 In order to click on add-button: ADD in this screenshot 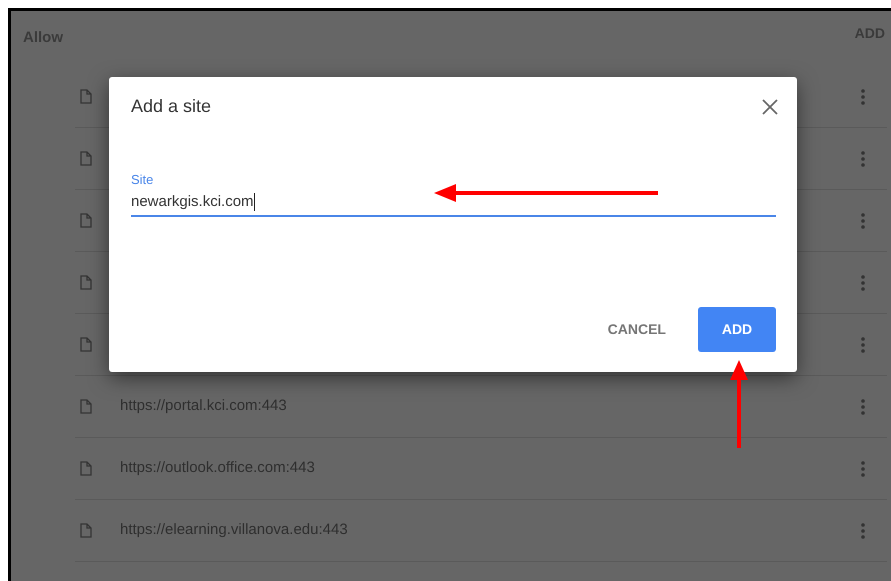, I will do `click(737, 329)`.